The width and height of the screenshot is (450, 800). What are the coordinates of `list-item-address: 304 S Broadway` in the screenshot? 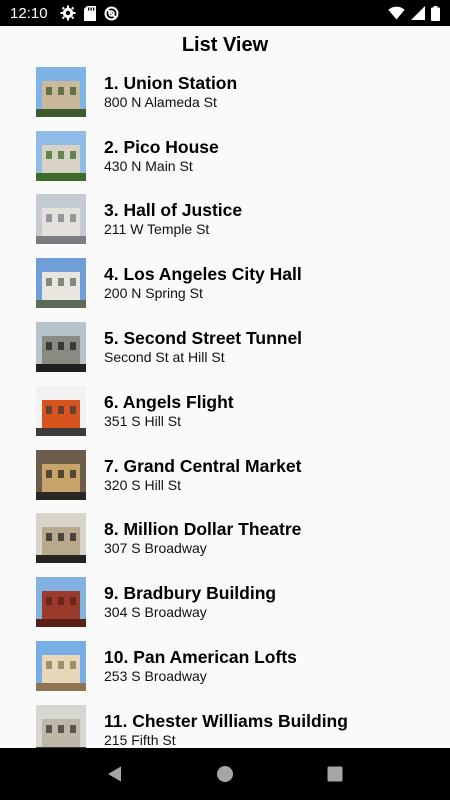 It's located at (155, 612).